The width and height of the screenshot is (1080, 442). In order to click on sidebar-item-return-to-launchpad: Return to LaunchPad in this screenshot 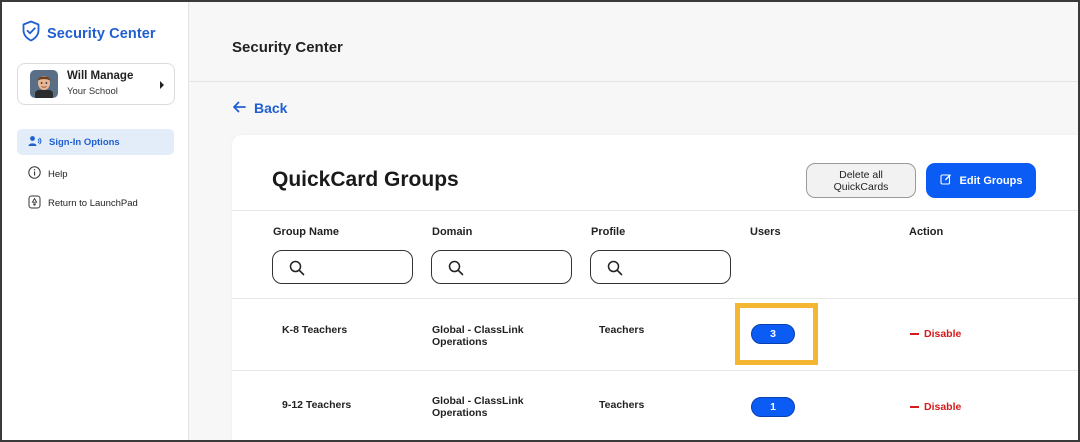, I will do `click(95, 203)`.